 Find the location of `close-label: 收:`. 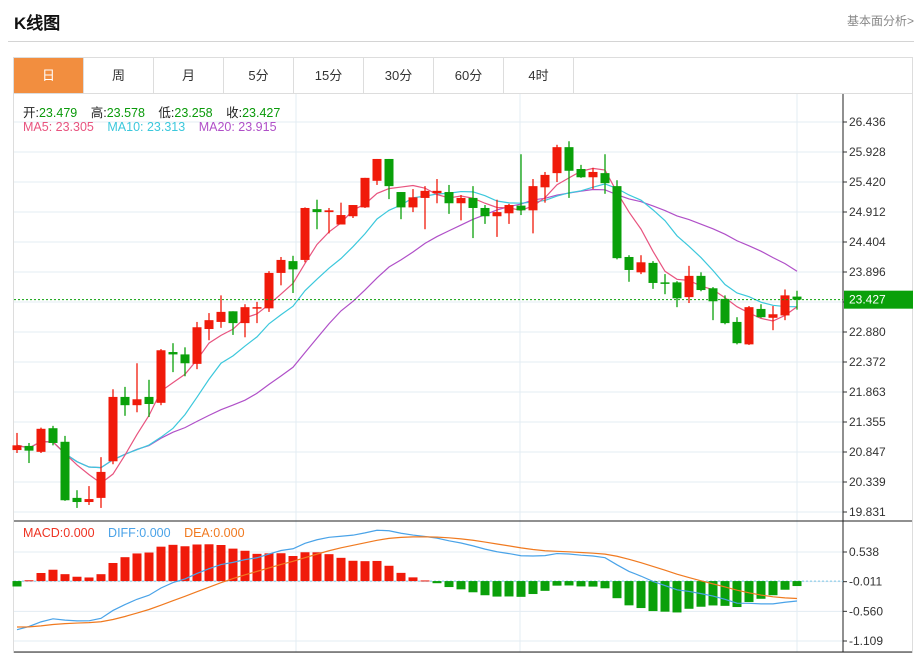

close-label: 收: is located at coordinates (234, 113).